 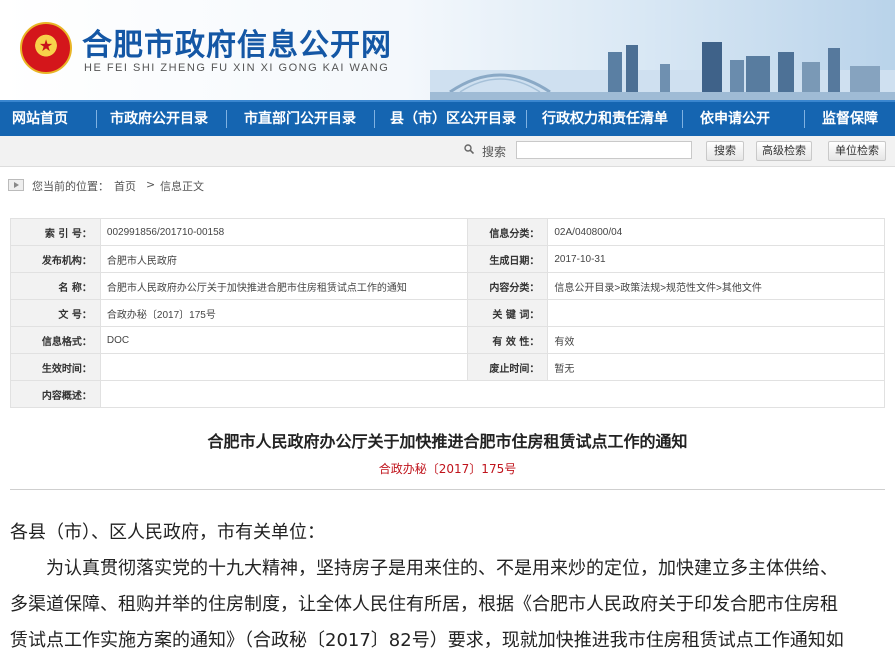 What do you see at coordinates (159, 119) in the screenshot?
I see `nav-city-gov-catalog: 市政府公开目录` at bounding box center [159, 119].